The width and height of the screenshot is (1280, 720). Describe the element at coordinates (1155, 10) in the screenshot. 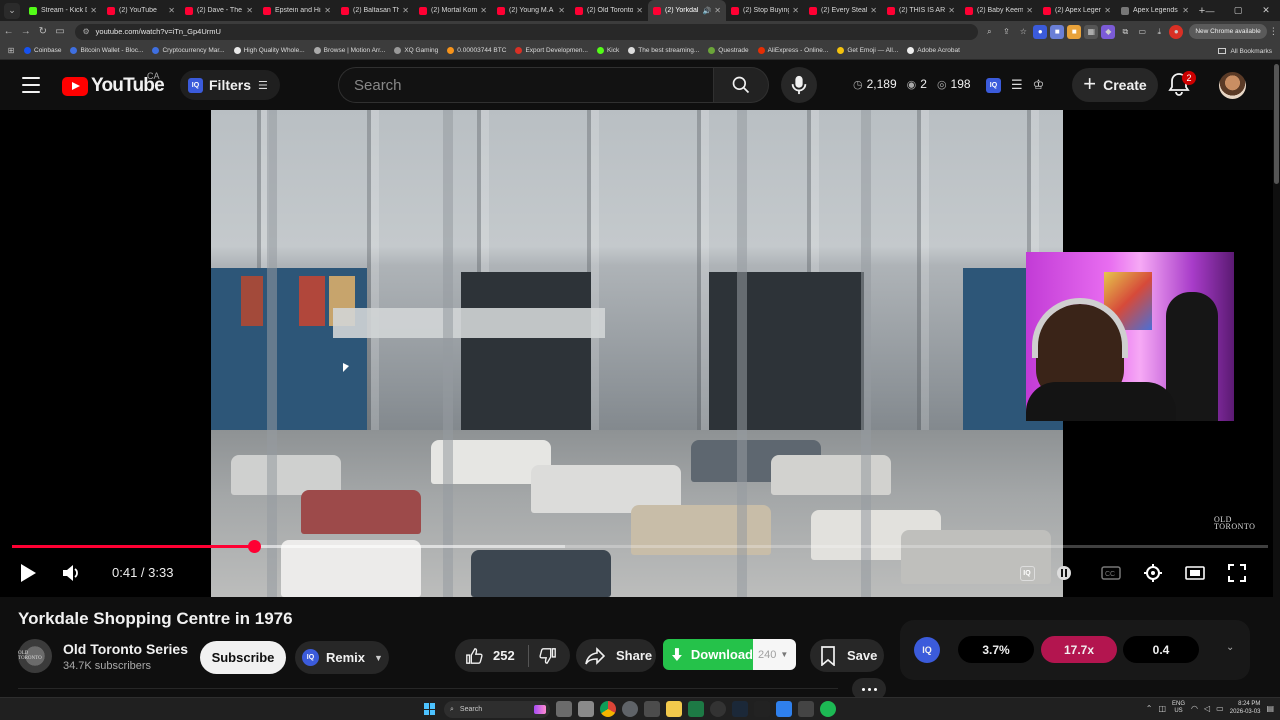

I see `browser-tab: Apex Legends ✕` at that location.